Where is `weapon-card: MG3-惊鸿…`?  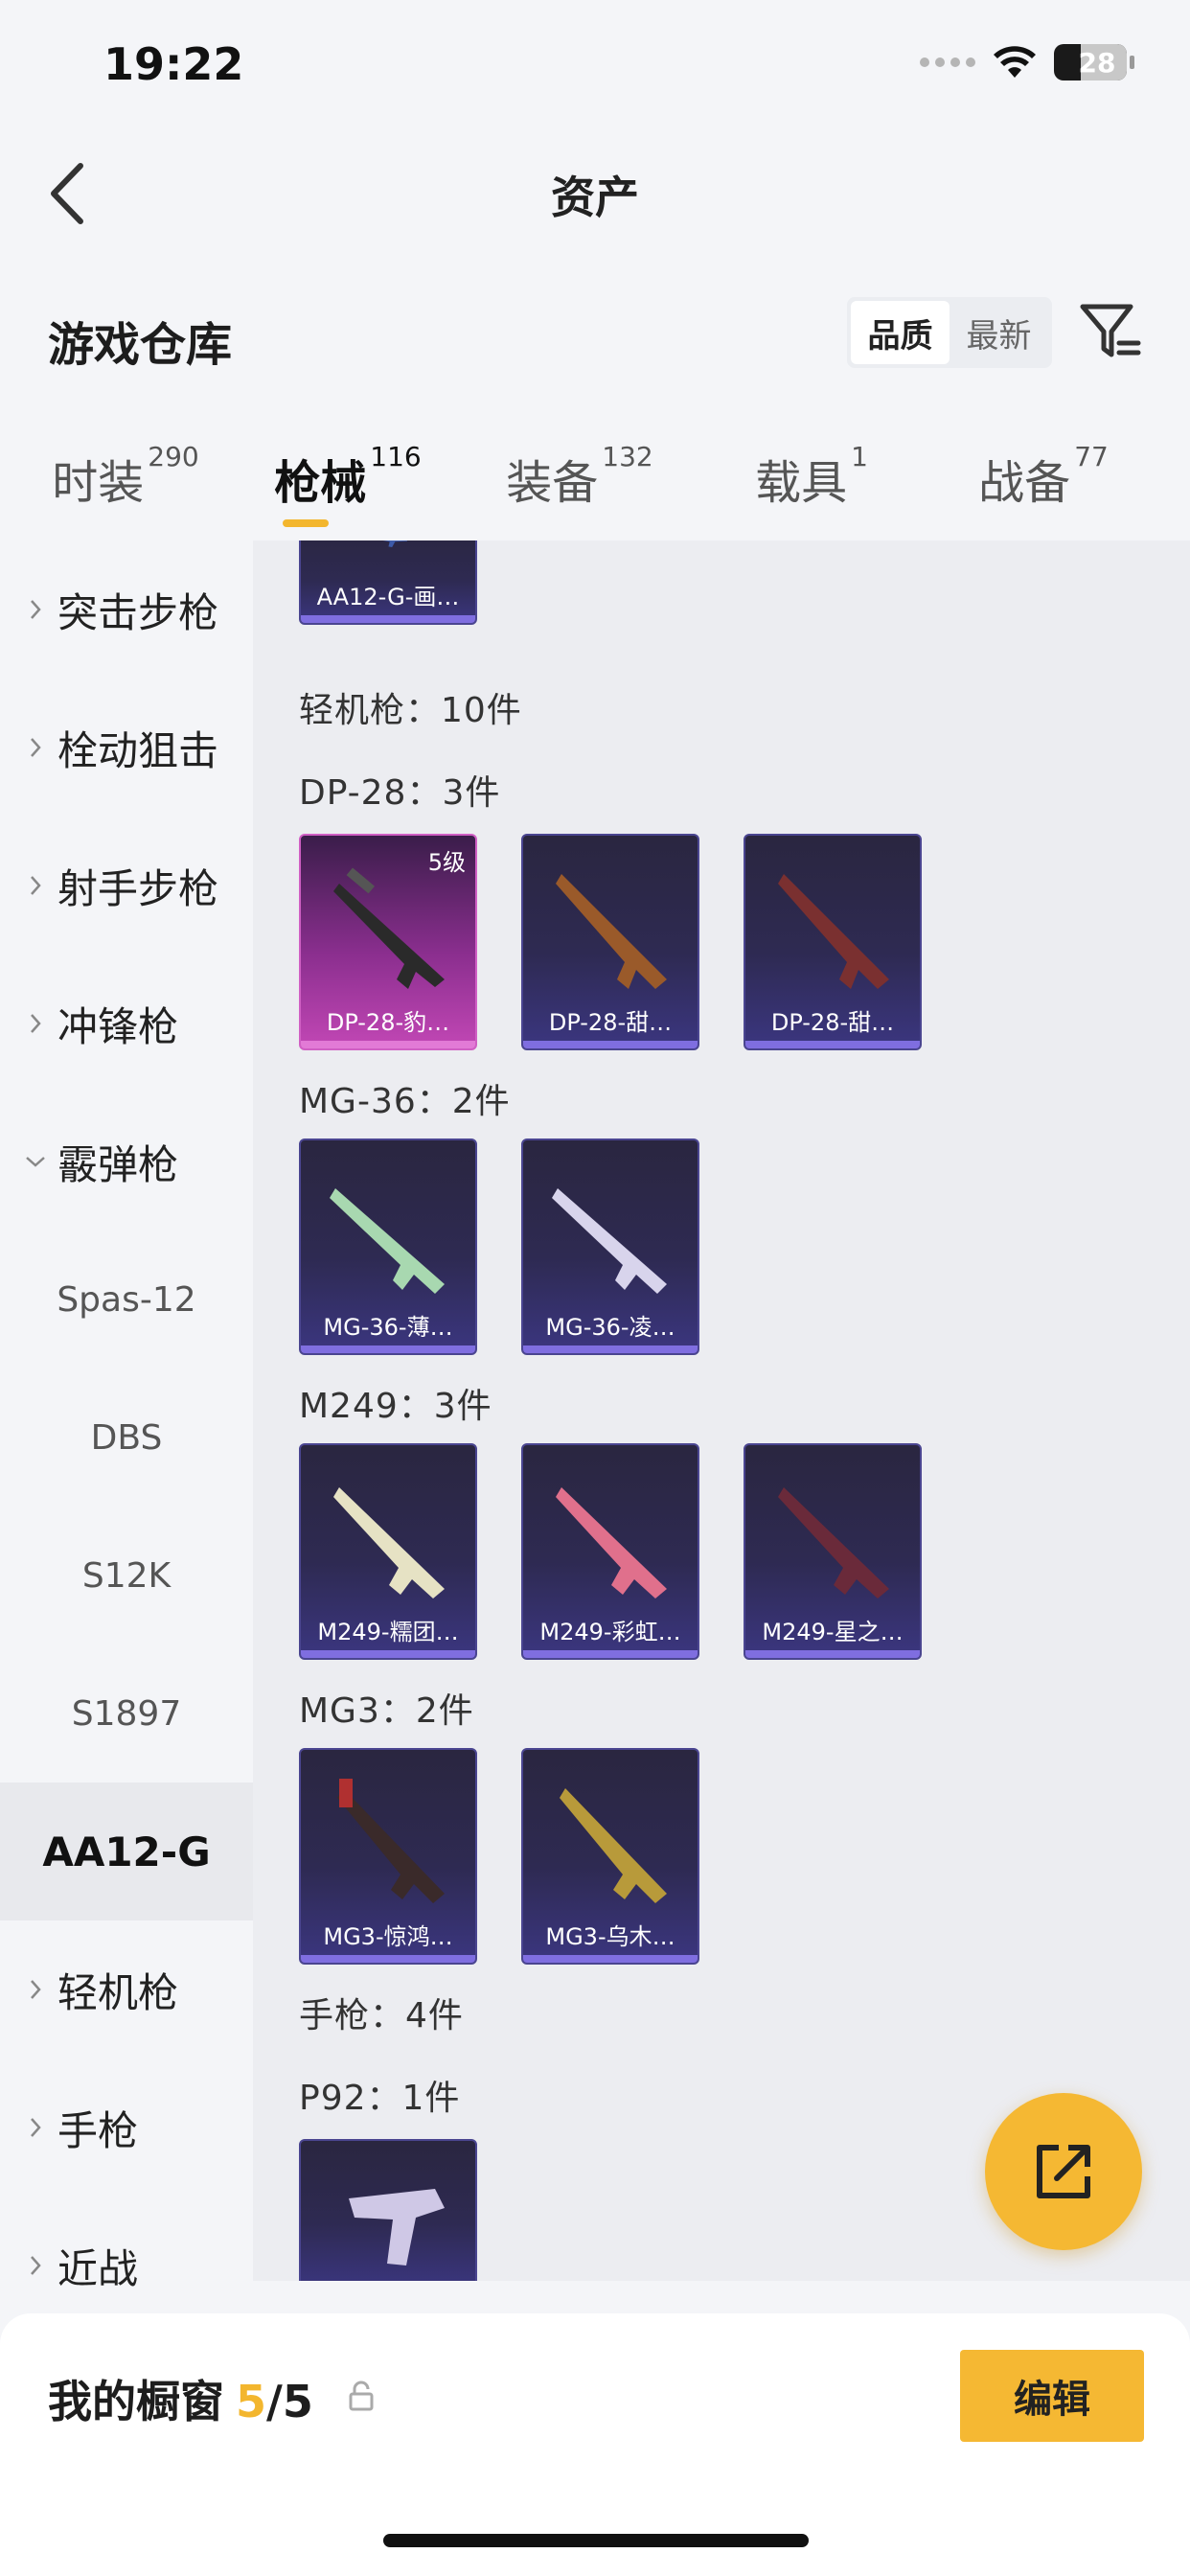 weapon-card: MG3-惊鸿… is located at coordinates (388, 1856).